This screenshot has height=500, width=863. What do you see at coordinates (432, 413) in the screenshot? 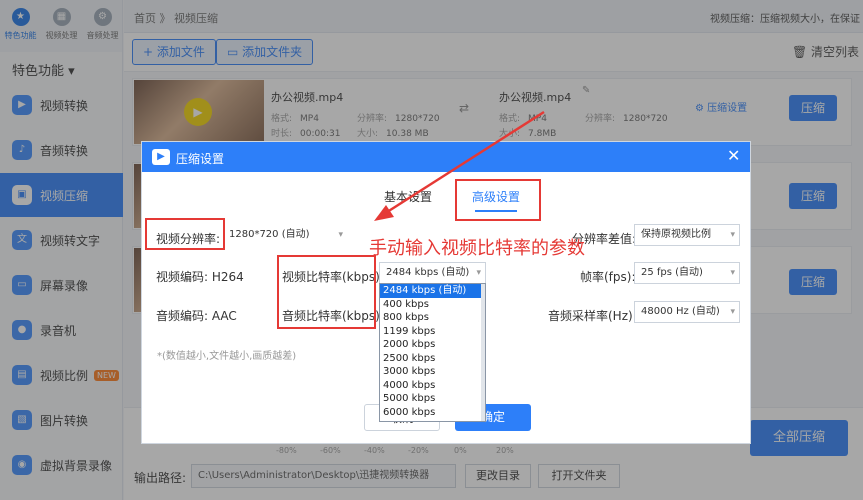
I see `dropdown-option: 6000 kbps` at bounding box center [432, 413].